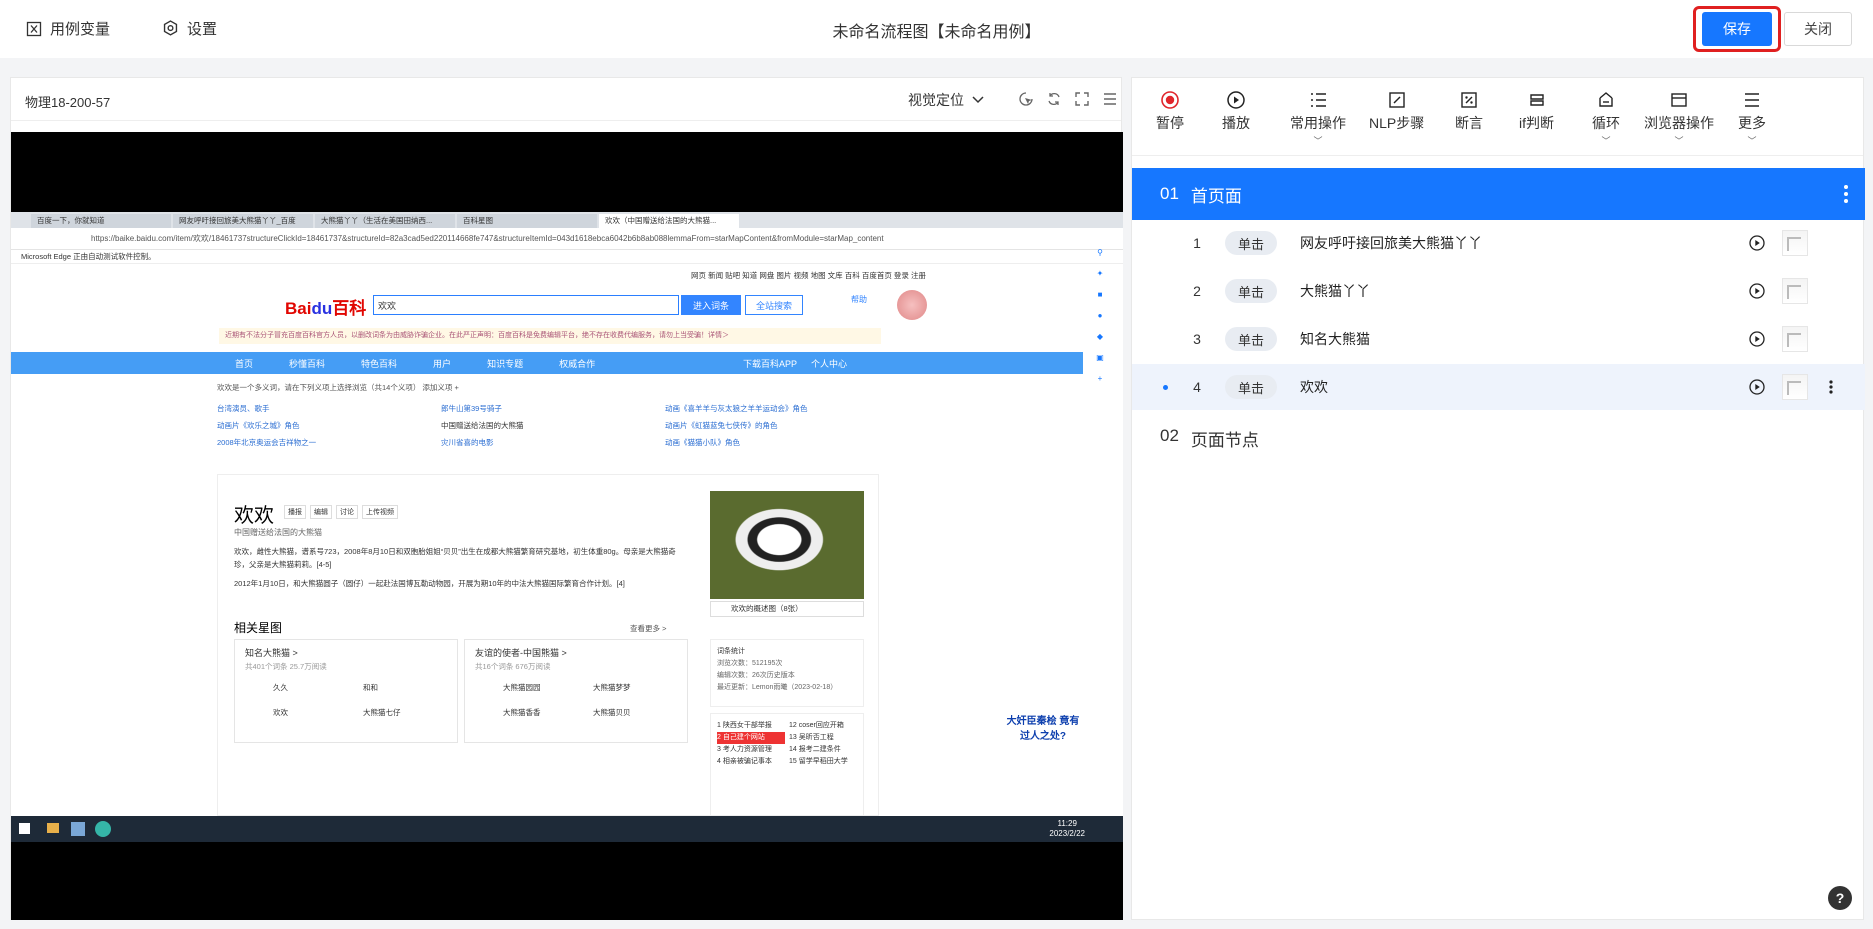 The width and height of the screenshot is (1873, 929). I want to click on nav-user-center: 个人中心, so click(829, 363).